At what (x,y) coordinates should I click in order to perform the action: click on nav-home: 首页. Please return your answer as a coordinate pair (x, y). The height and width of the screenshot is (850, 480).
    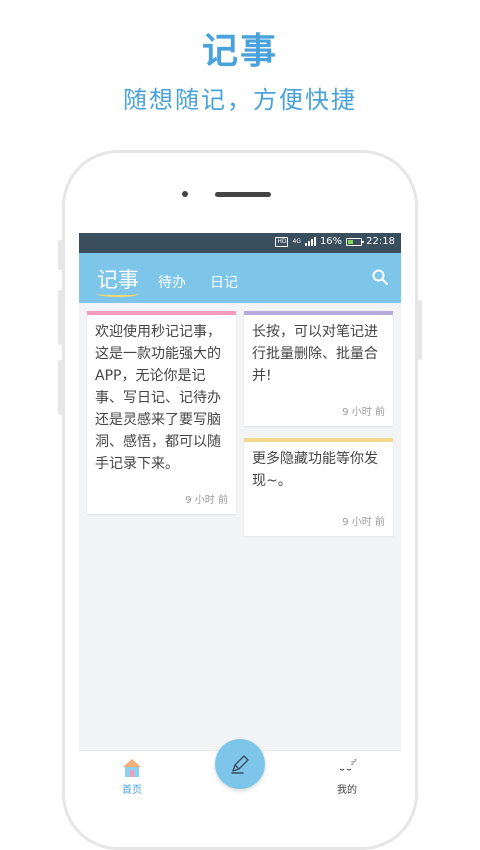
    Looking at the image, I should click on (132, 776).